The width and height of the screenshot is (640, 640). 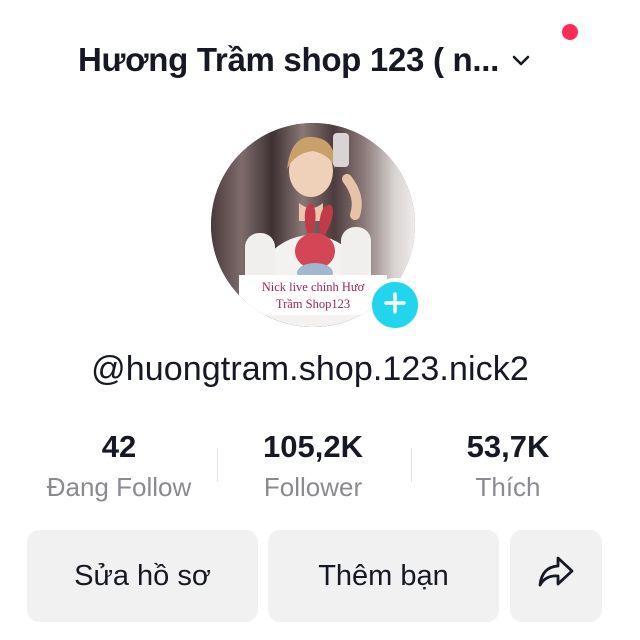 What do you see at coordinates (522, 60) in the screenshot?
I see `chevron-down-icon` at bounding box center [522, 60].